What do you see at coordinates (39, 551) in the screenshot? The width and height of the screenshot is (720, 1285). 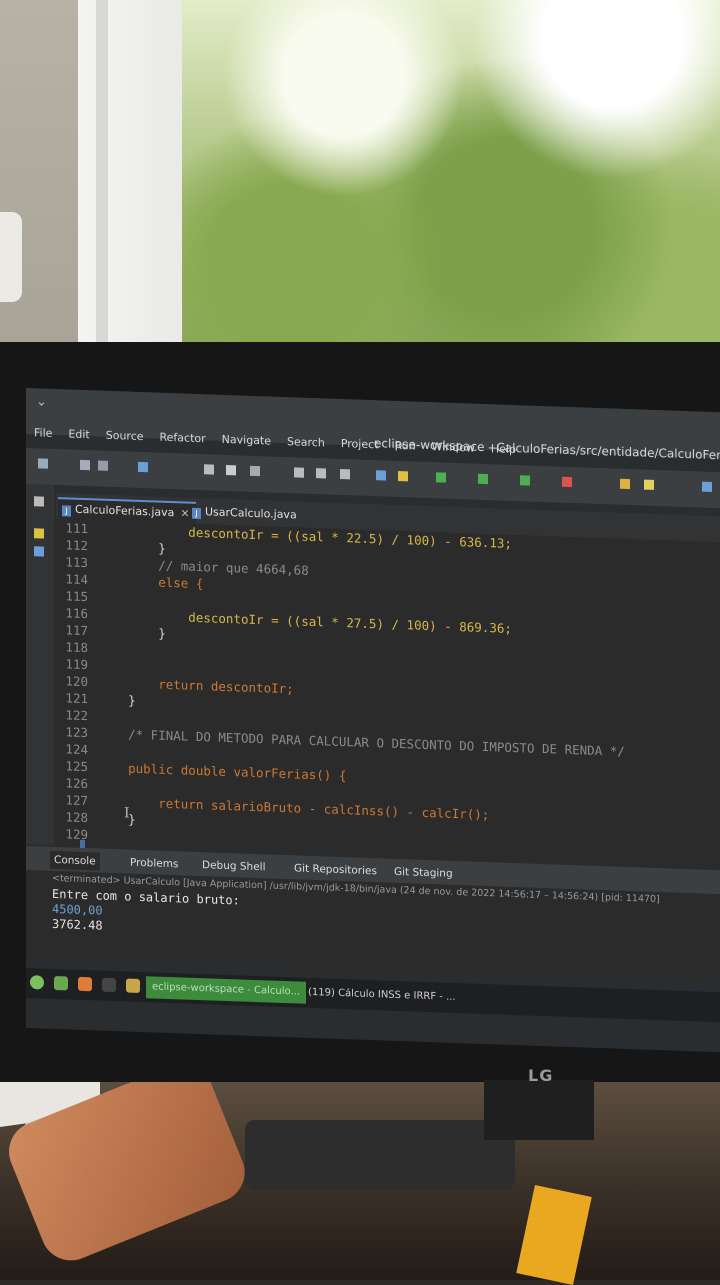 I see `hierarchy-icon` at bounding box center [39, 551].